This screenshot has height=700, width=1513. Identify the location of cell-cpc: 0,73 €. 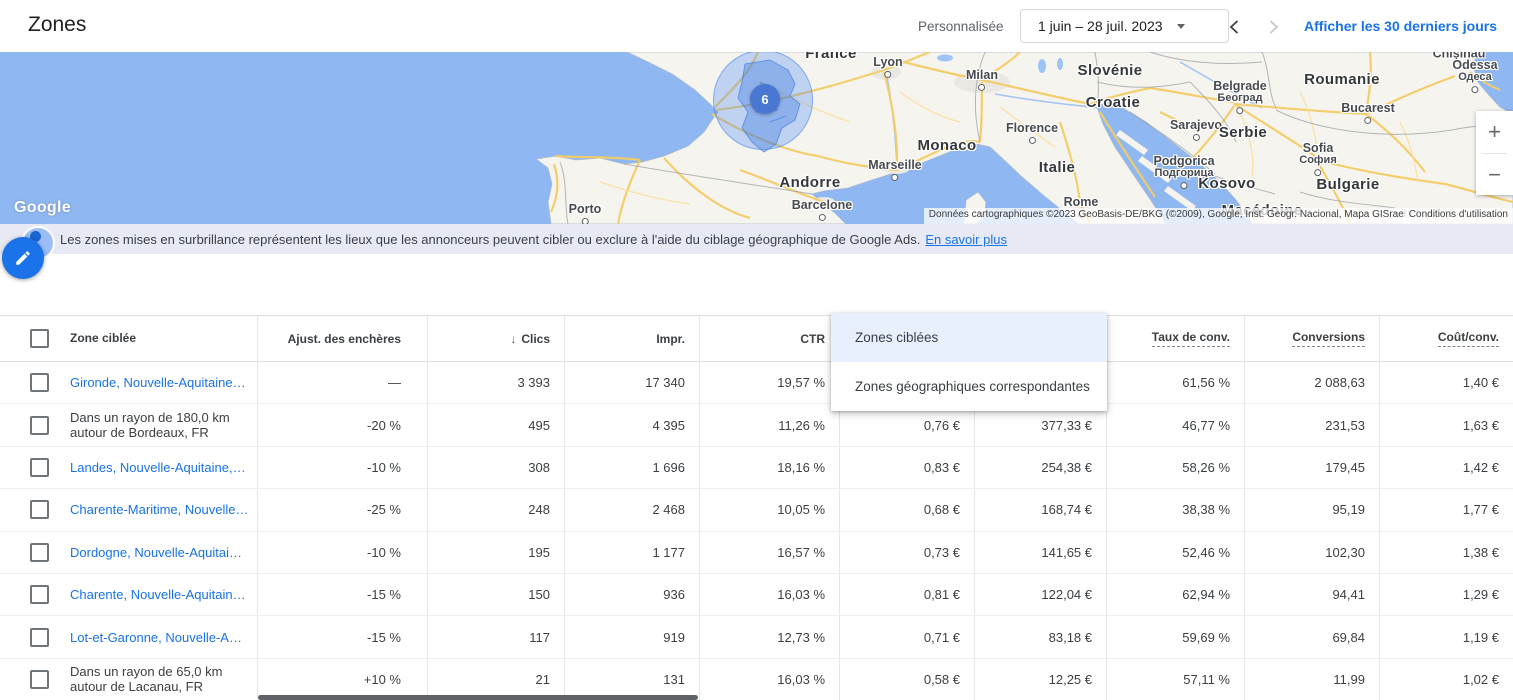
(907, 552).